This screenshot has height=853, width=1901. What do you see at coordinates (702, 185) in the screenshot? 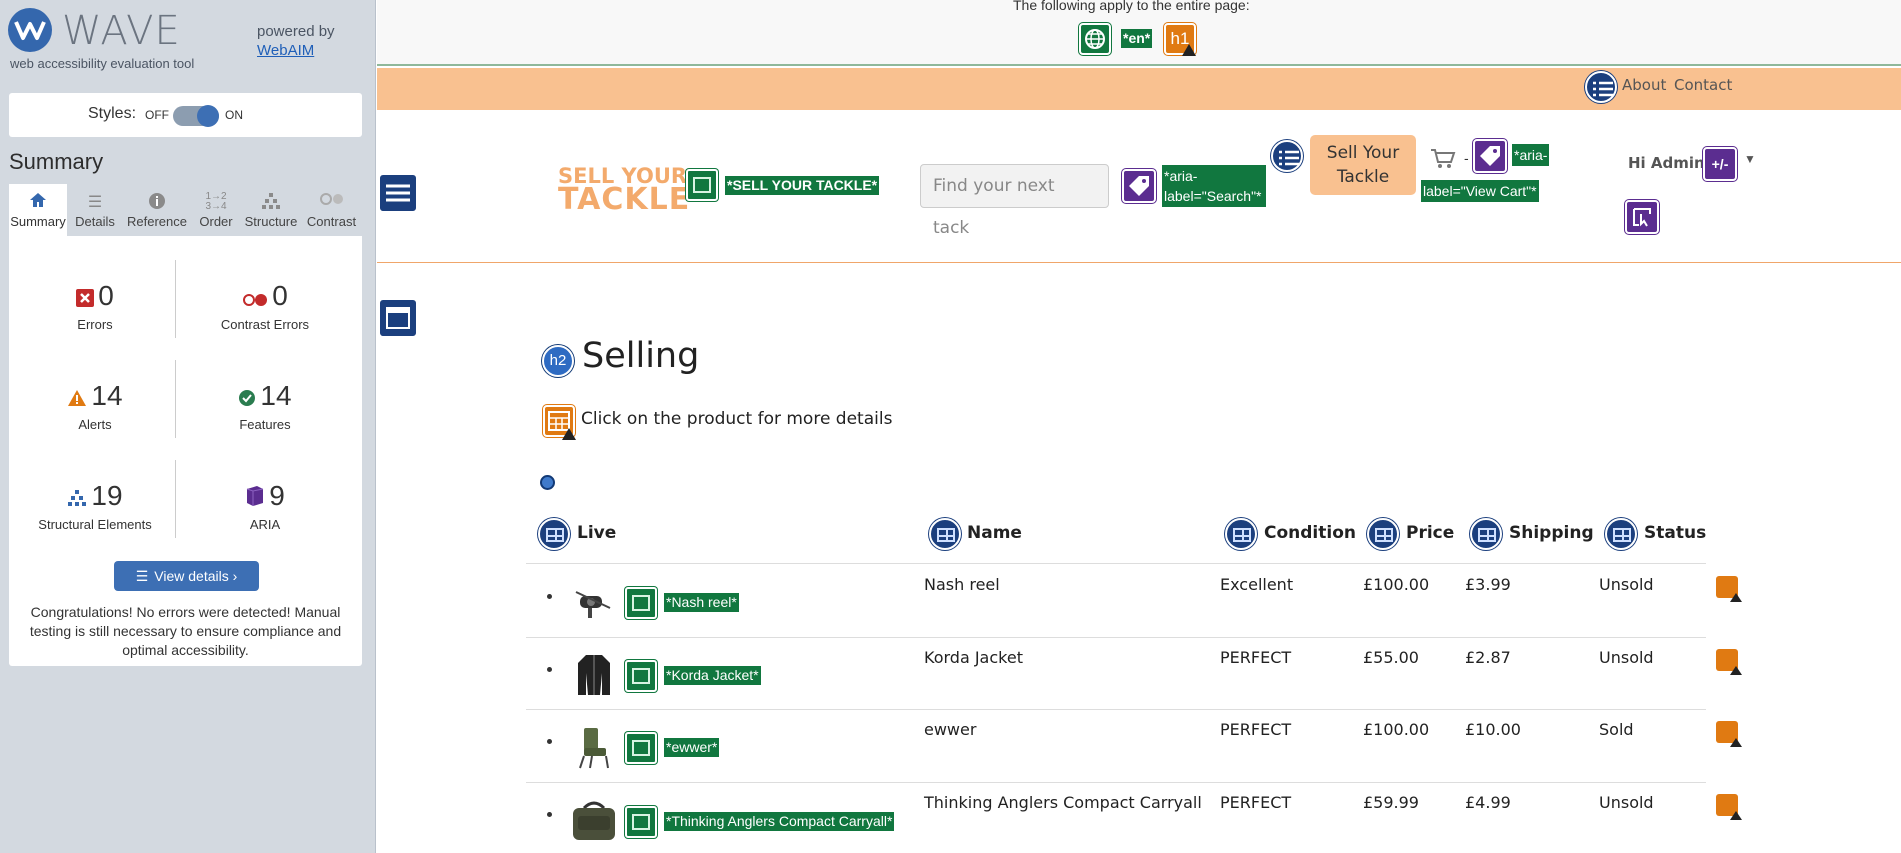
I see `linked-image-icon` at bounding box center [702, 185].